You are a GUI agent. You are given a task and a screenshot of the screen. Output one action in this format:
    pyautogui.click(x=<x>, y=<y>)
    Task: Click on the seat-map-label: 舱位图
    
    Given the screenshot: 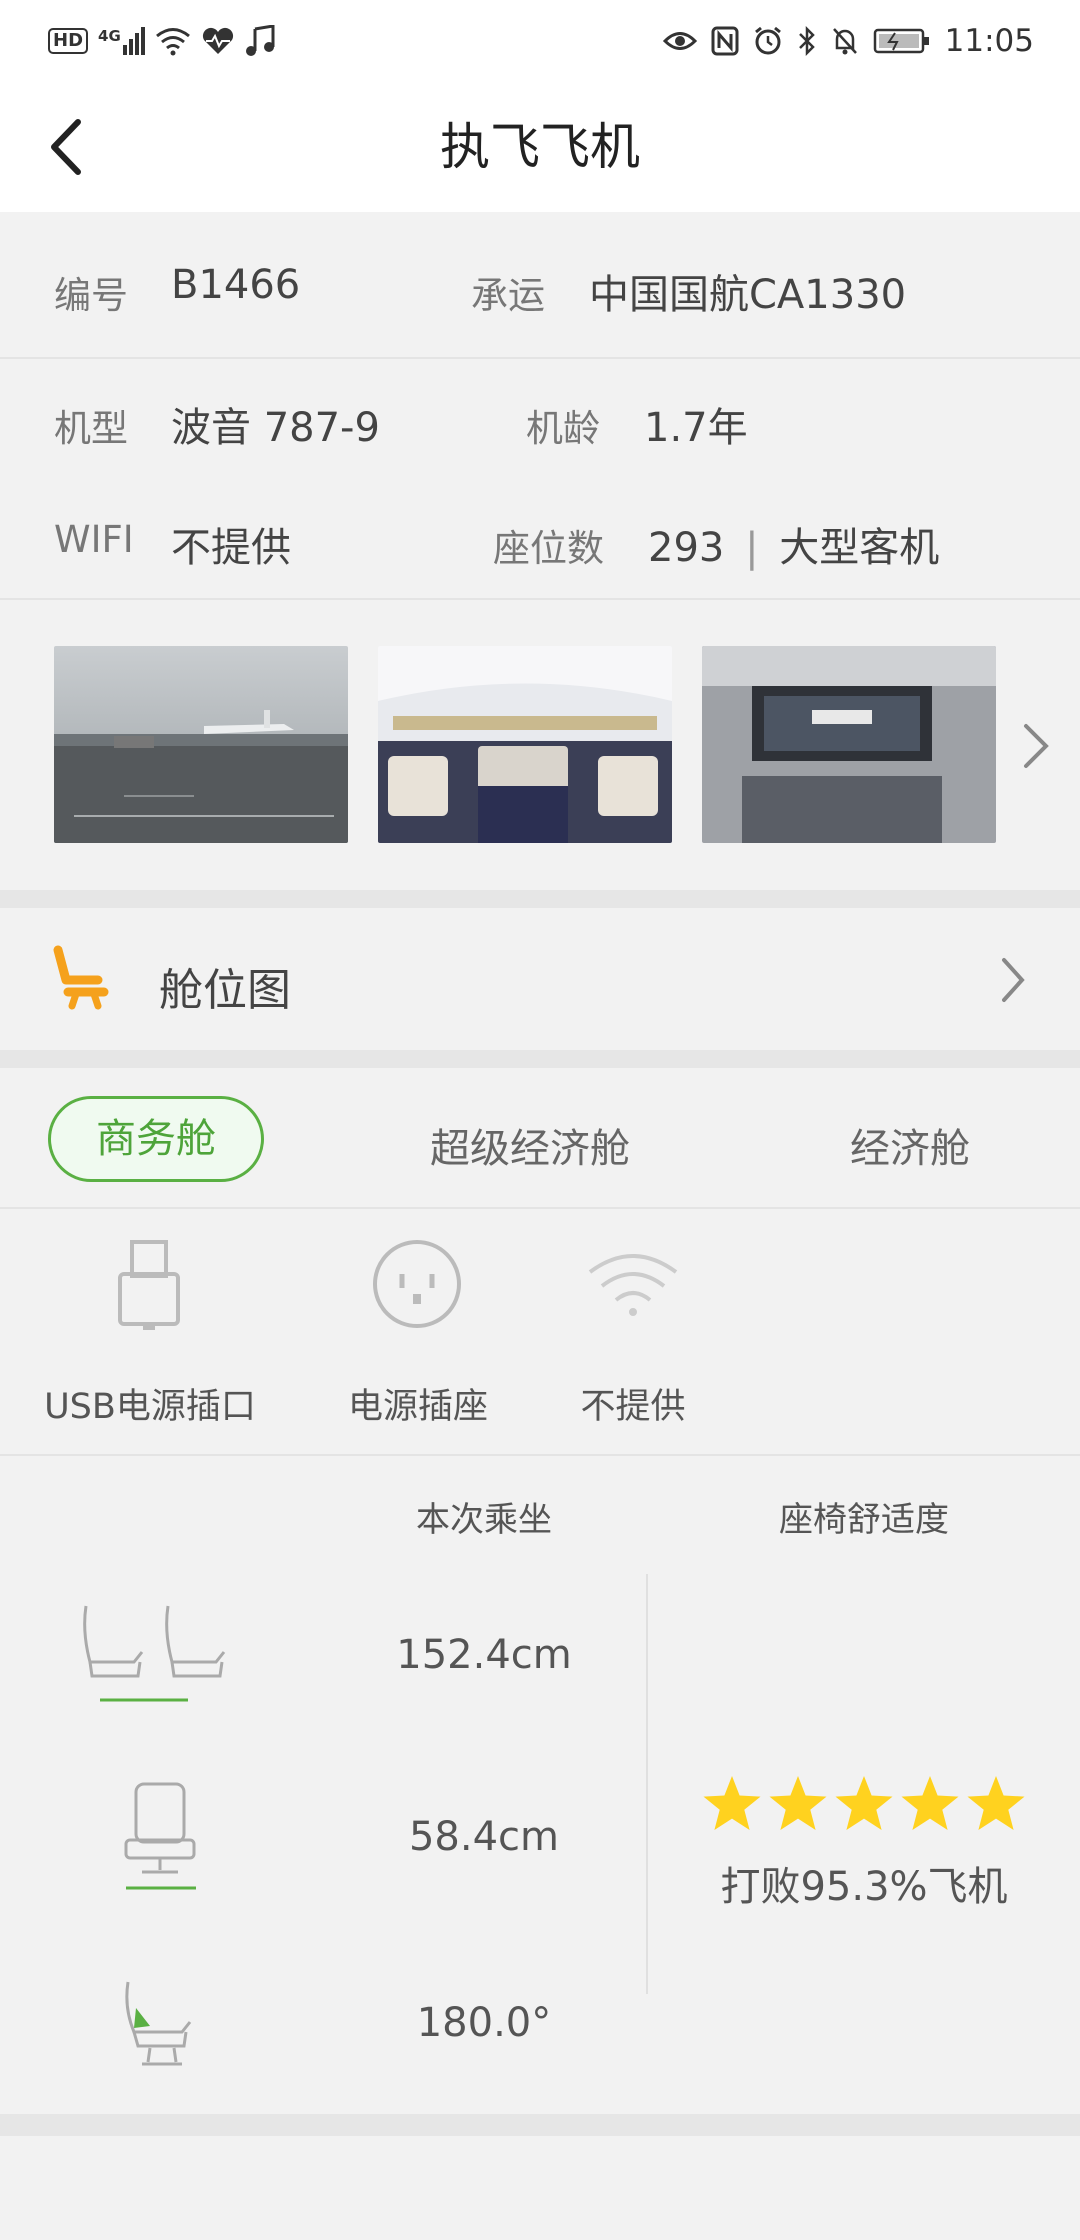 What is the action you would take?
    pyautogui.click(x=225, y=990)
    